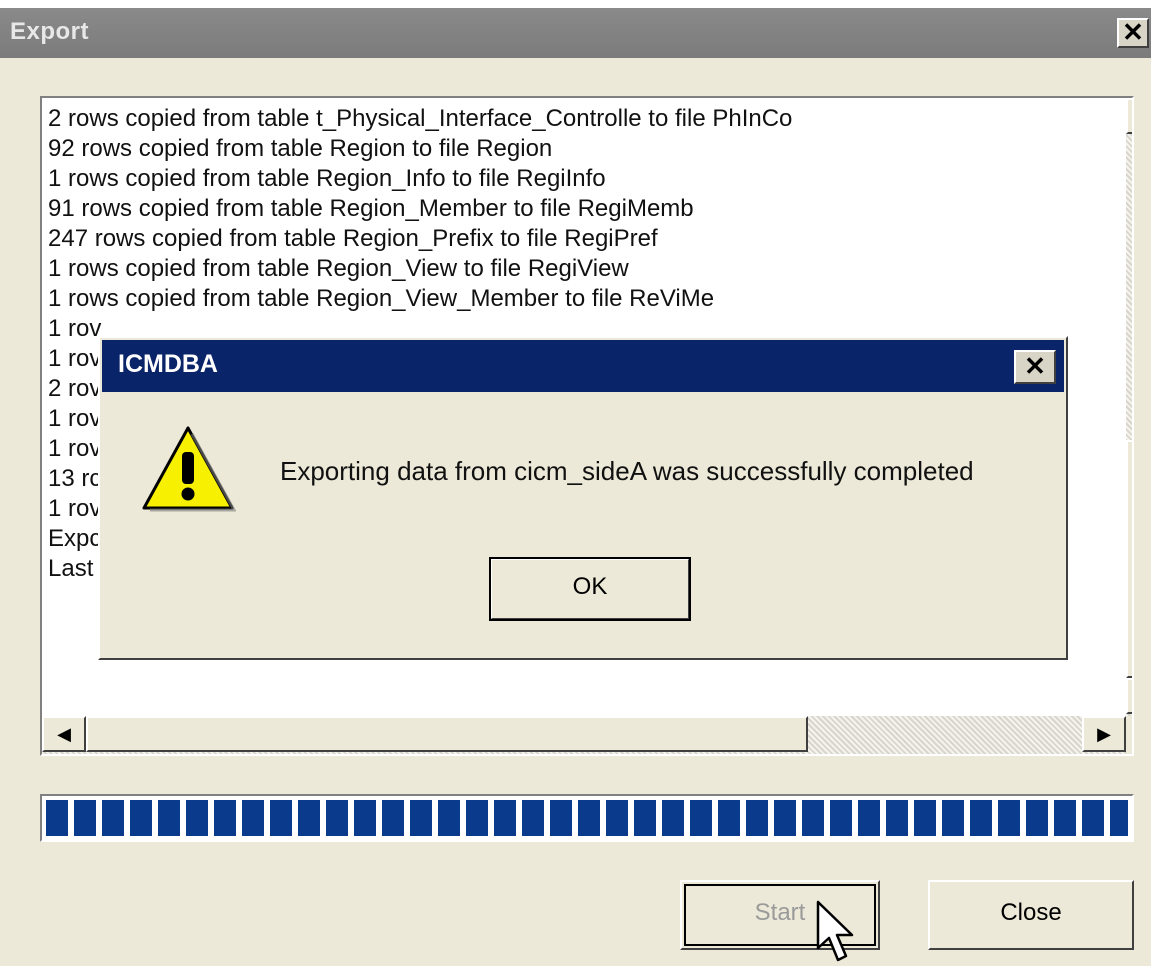 The height and width of the screenshot is (966, 1151). Describe the element at coordinates (583, 366) in the screenshot. I see `dialog-titlebar: ICMDBA ✕` at that location.